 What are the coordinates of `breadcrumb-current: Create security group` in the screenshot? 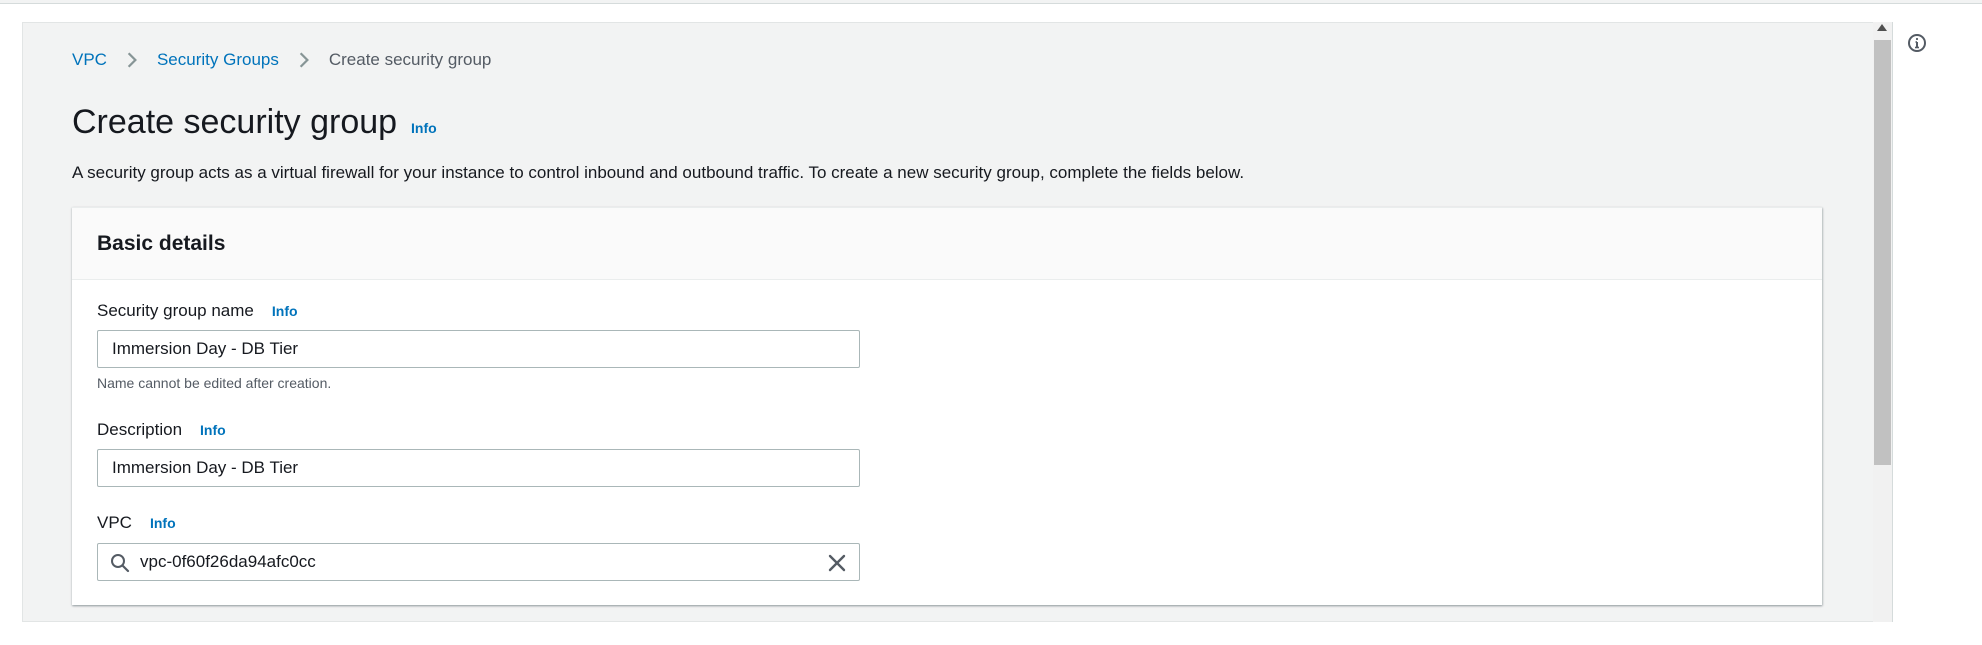 It's located at (410, 59).